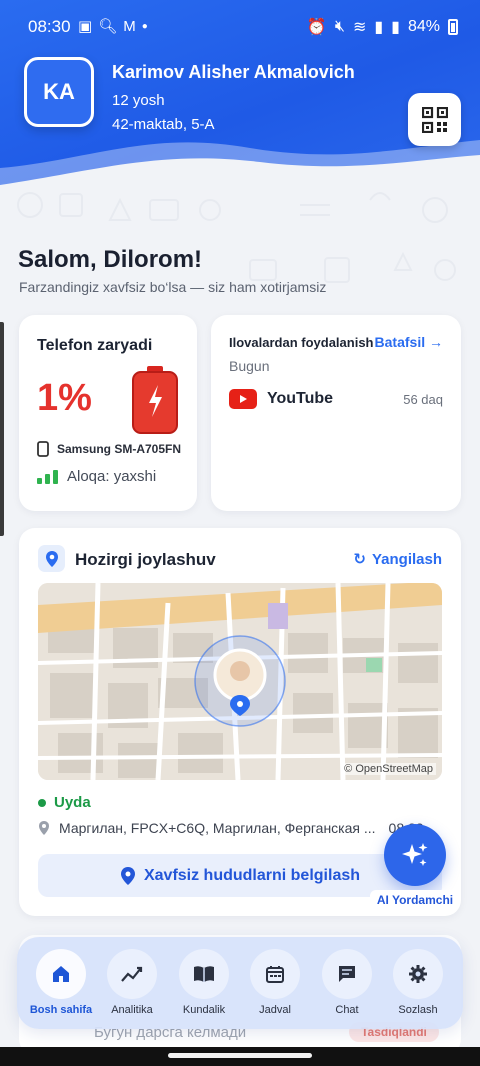  Describe the element at coordinates (95, 345) in the screenshot. I see `battery-card-title: Telefon zaryadi` at that location.